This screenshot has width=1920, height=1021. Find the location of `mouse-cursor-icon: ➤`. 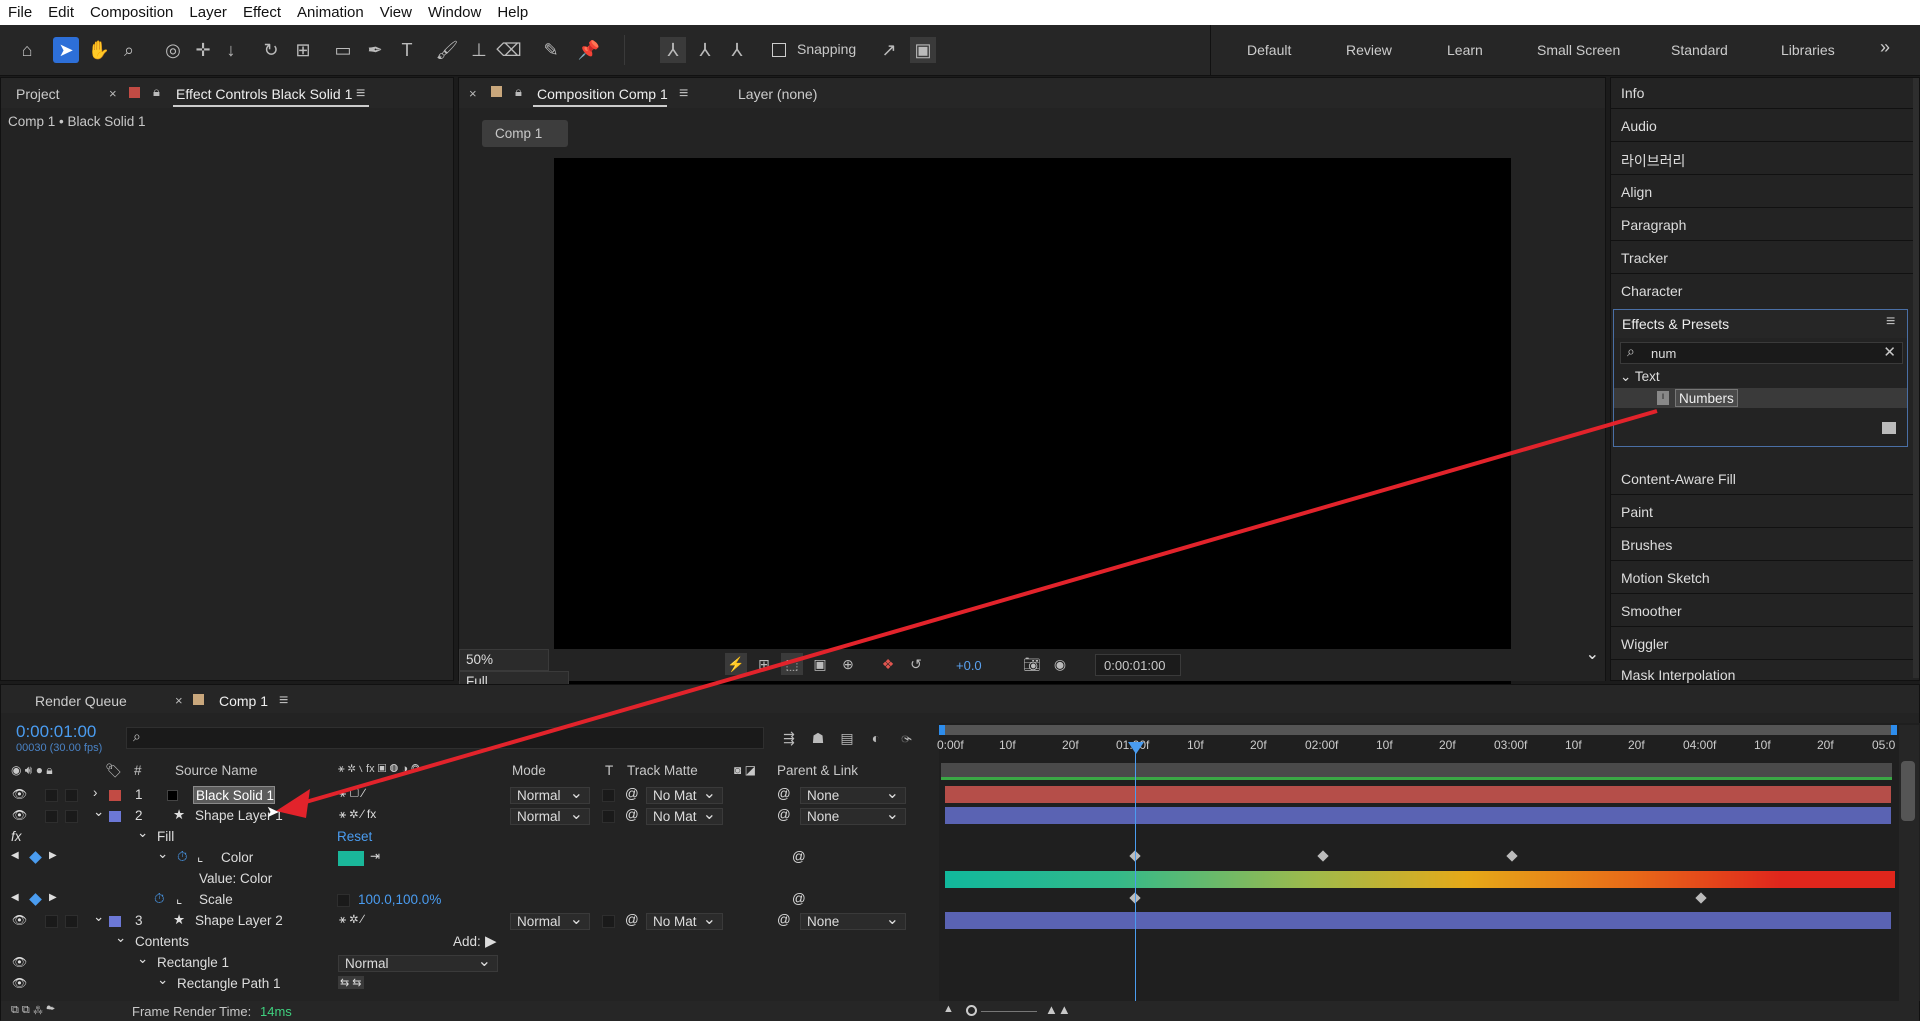

mouse-cursor-icon: ➤ is located at coordinates (273, 812).